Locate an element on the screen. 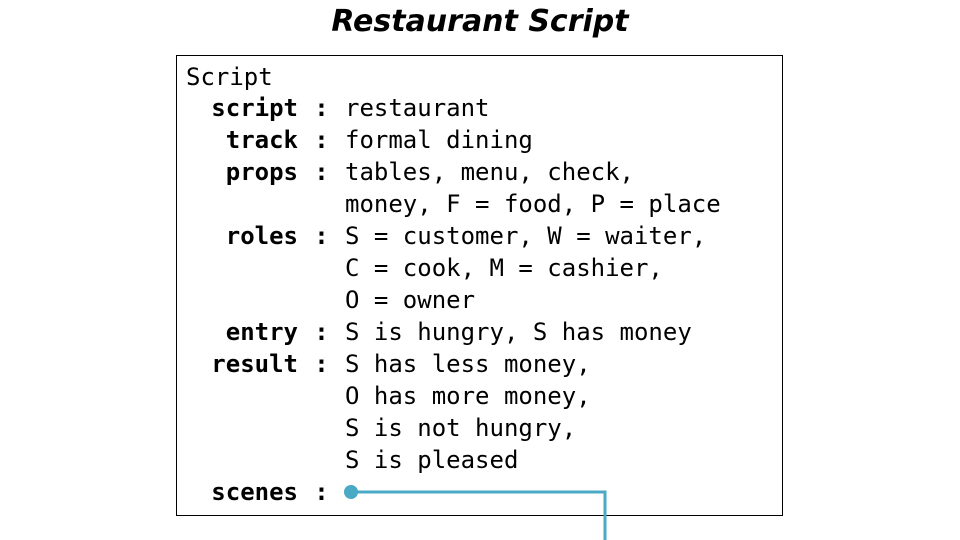 The height and width of the screenshot is (540, 960). slot-values-track: formal dining is located at coordinates (439, 140).